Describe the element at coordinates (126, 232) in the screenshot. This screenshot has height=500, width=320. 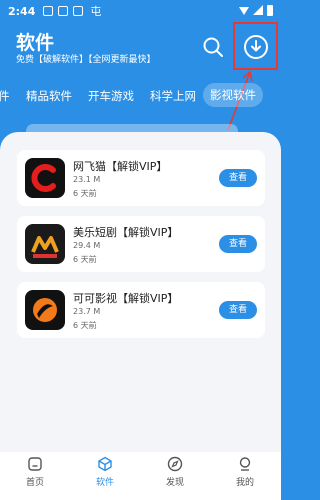
I see `app-name: 美乐短剧【解锁VIP】` at that location.